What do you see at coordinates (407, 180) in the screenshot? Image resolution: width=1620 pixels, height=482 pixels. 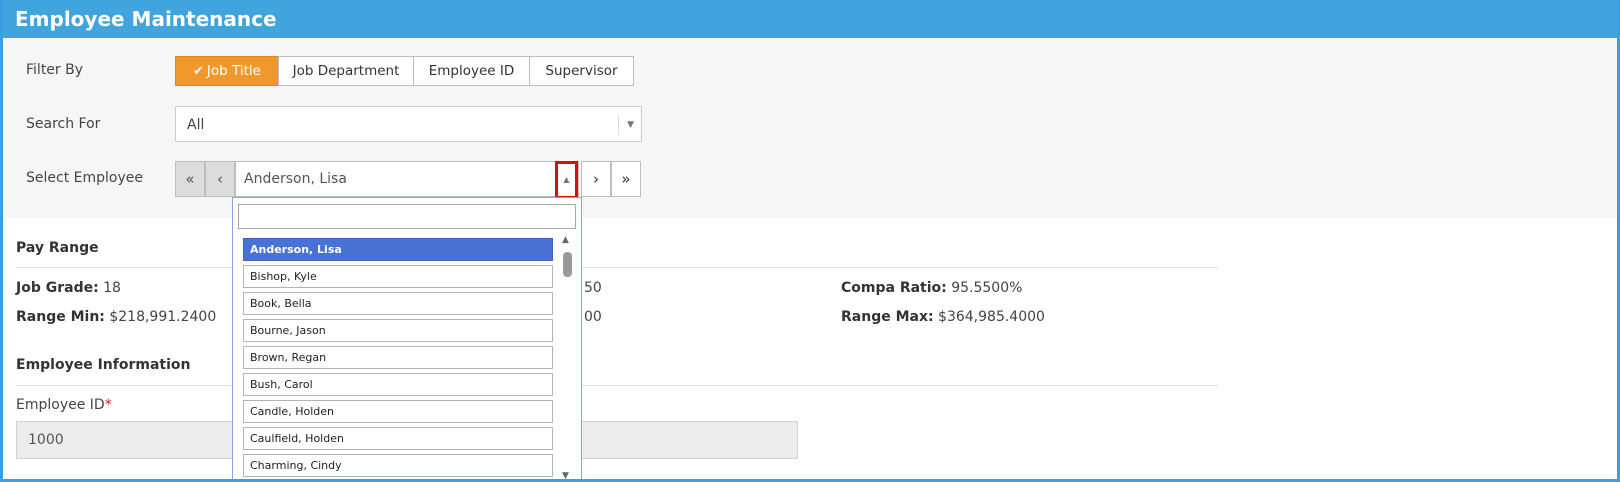 I see `employee-combobox: Anderson, Lisa ▲` at bounding box center [407, 180].